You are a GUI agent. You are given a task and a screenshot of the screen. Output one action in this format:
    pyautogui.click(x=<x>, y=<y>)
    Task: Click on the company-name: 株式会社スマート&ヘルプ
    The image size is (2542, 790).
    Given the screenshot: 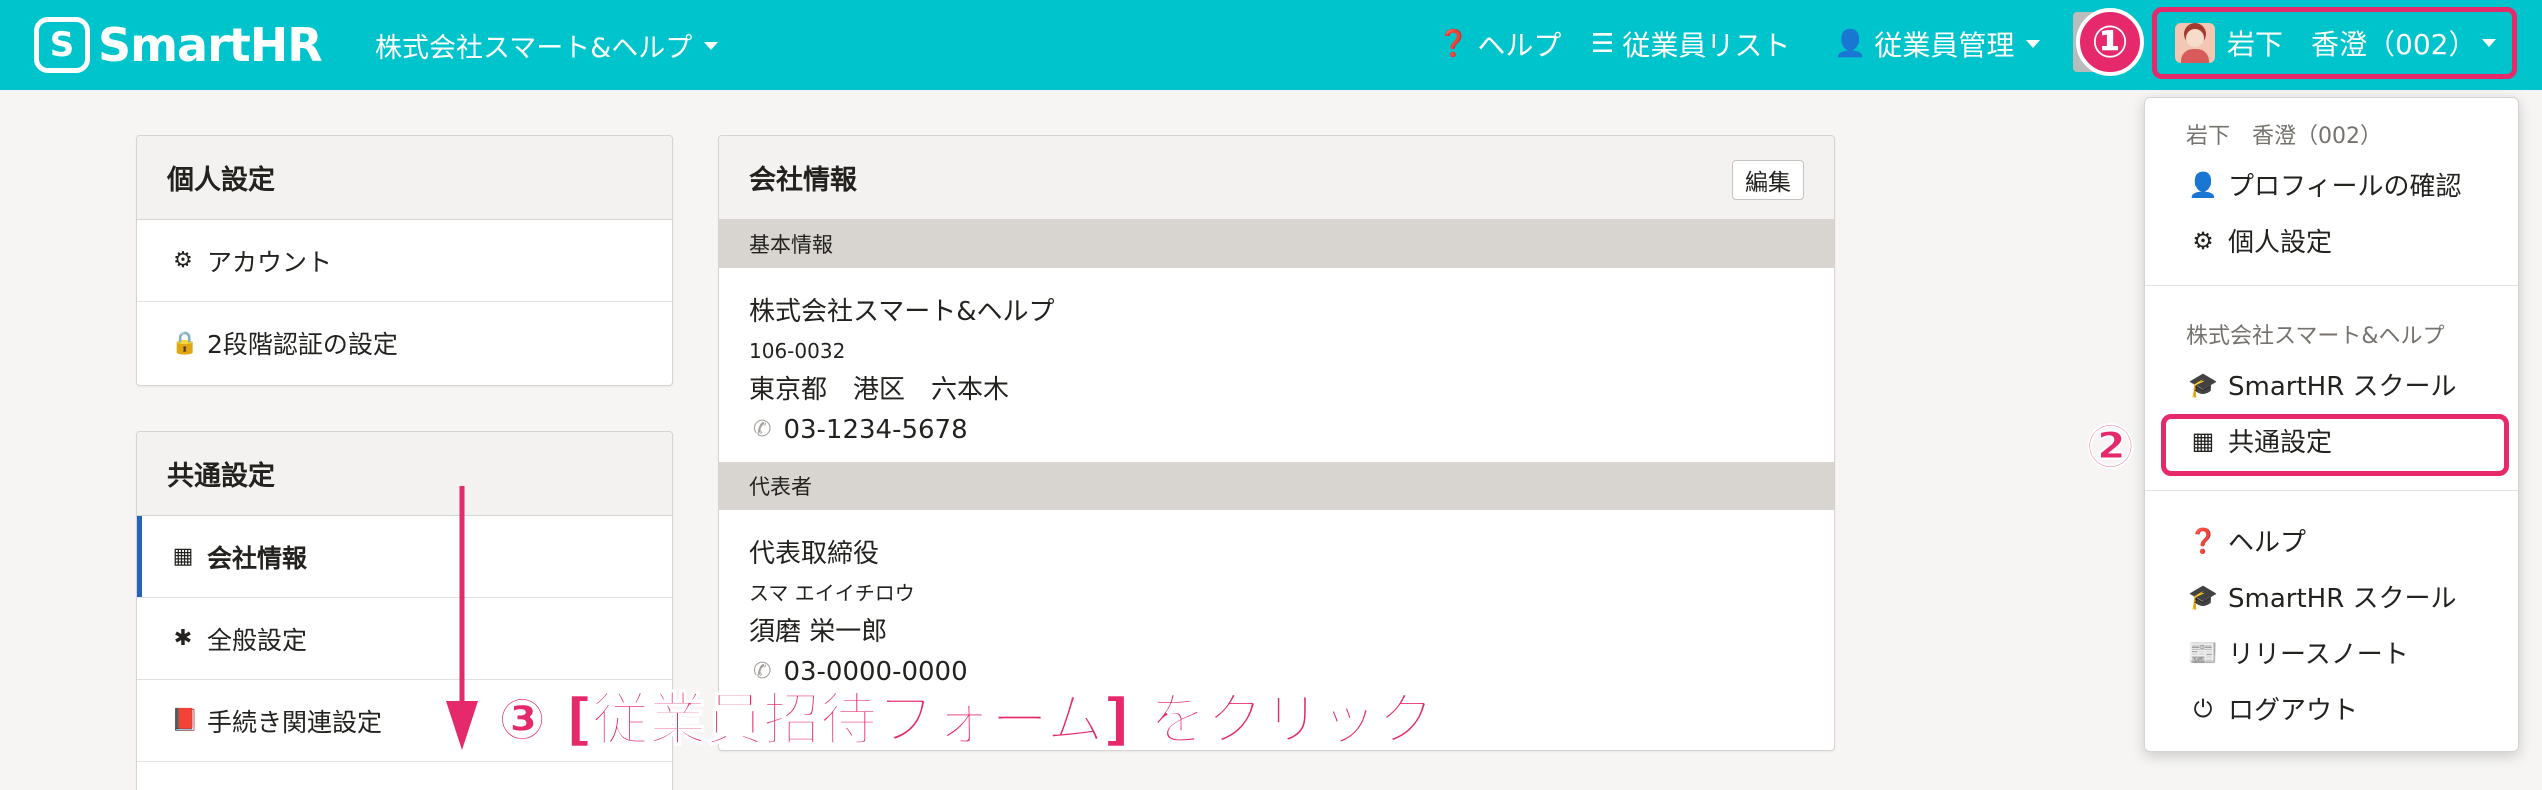 What is the action you would take?
    pyautogui.click(x=902, y=312)
    